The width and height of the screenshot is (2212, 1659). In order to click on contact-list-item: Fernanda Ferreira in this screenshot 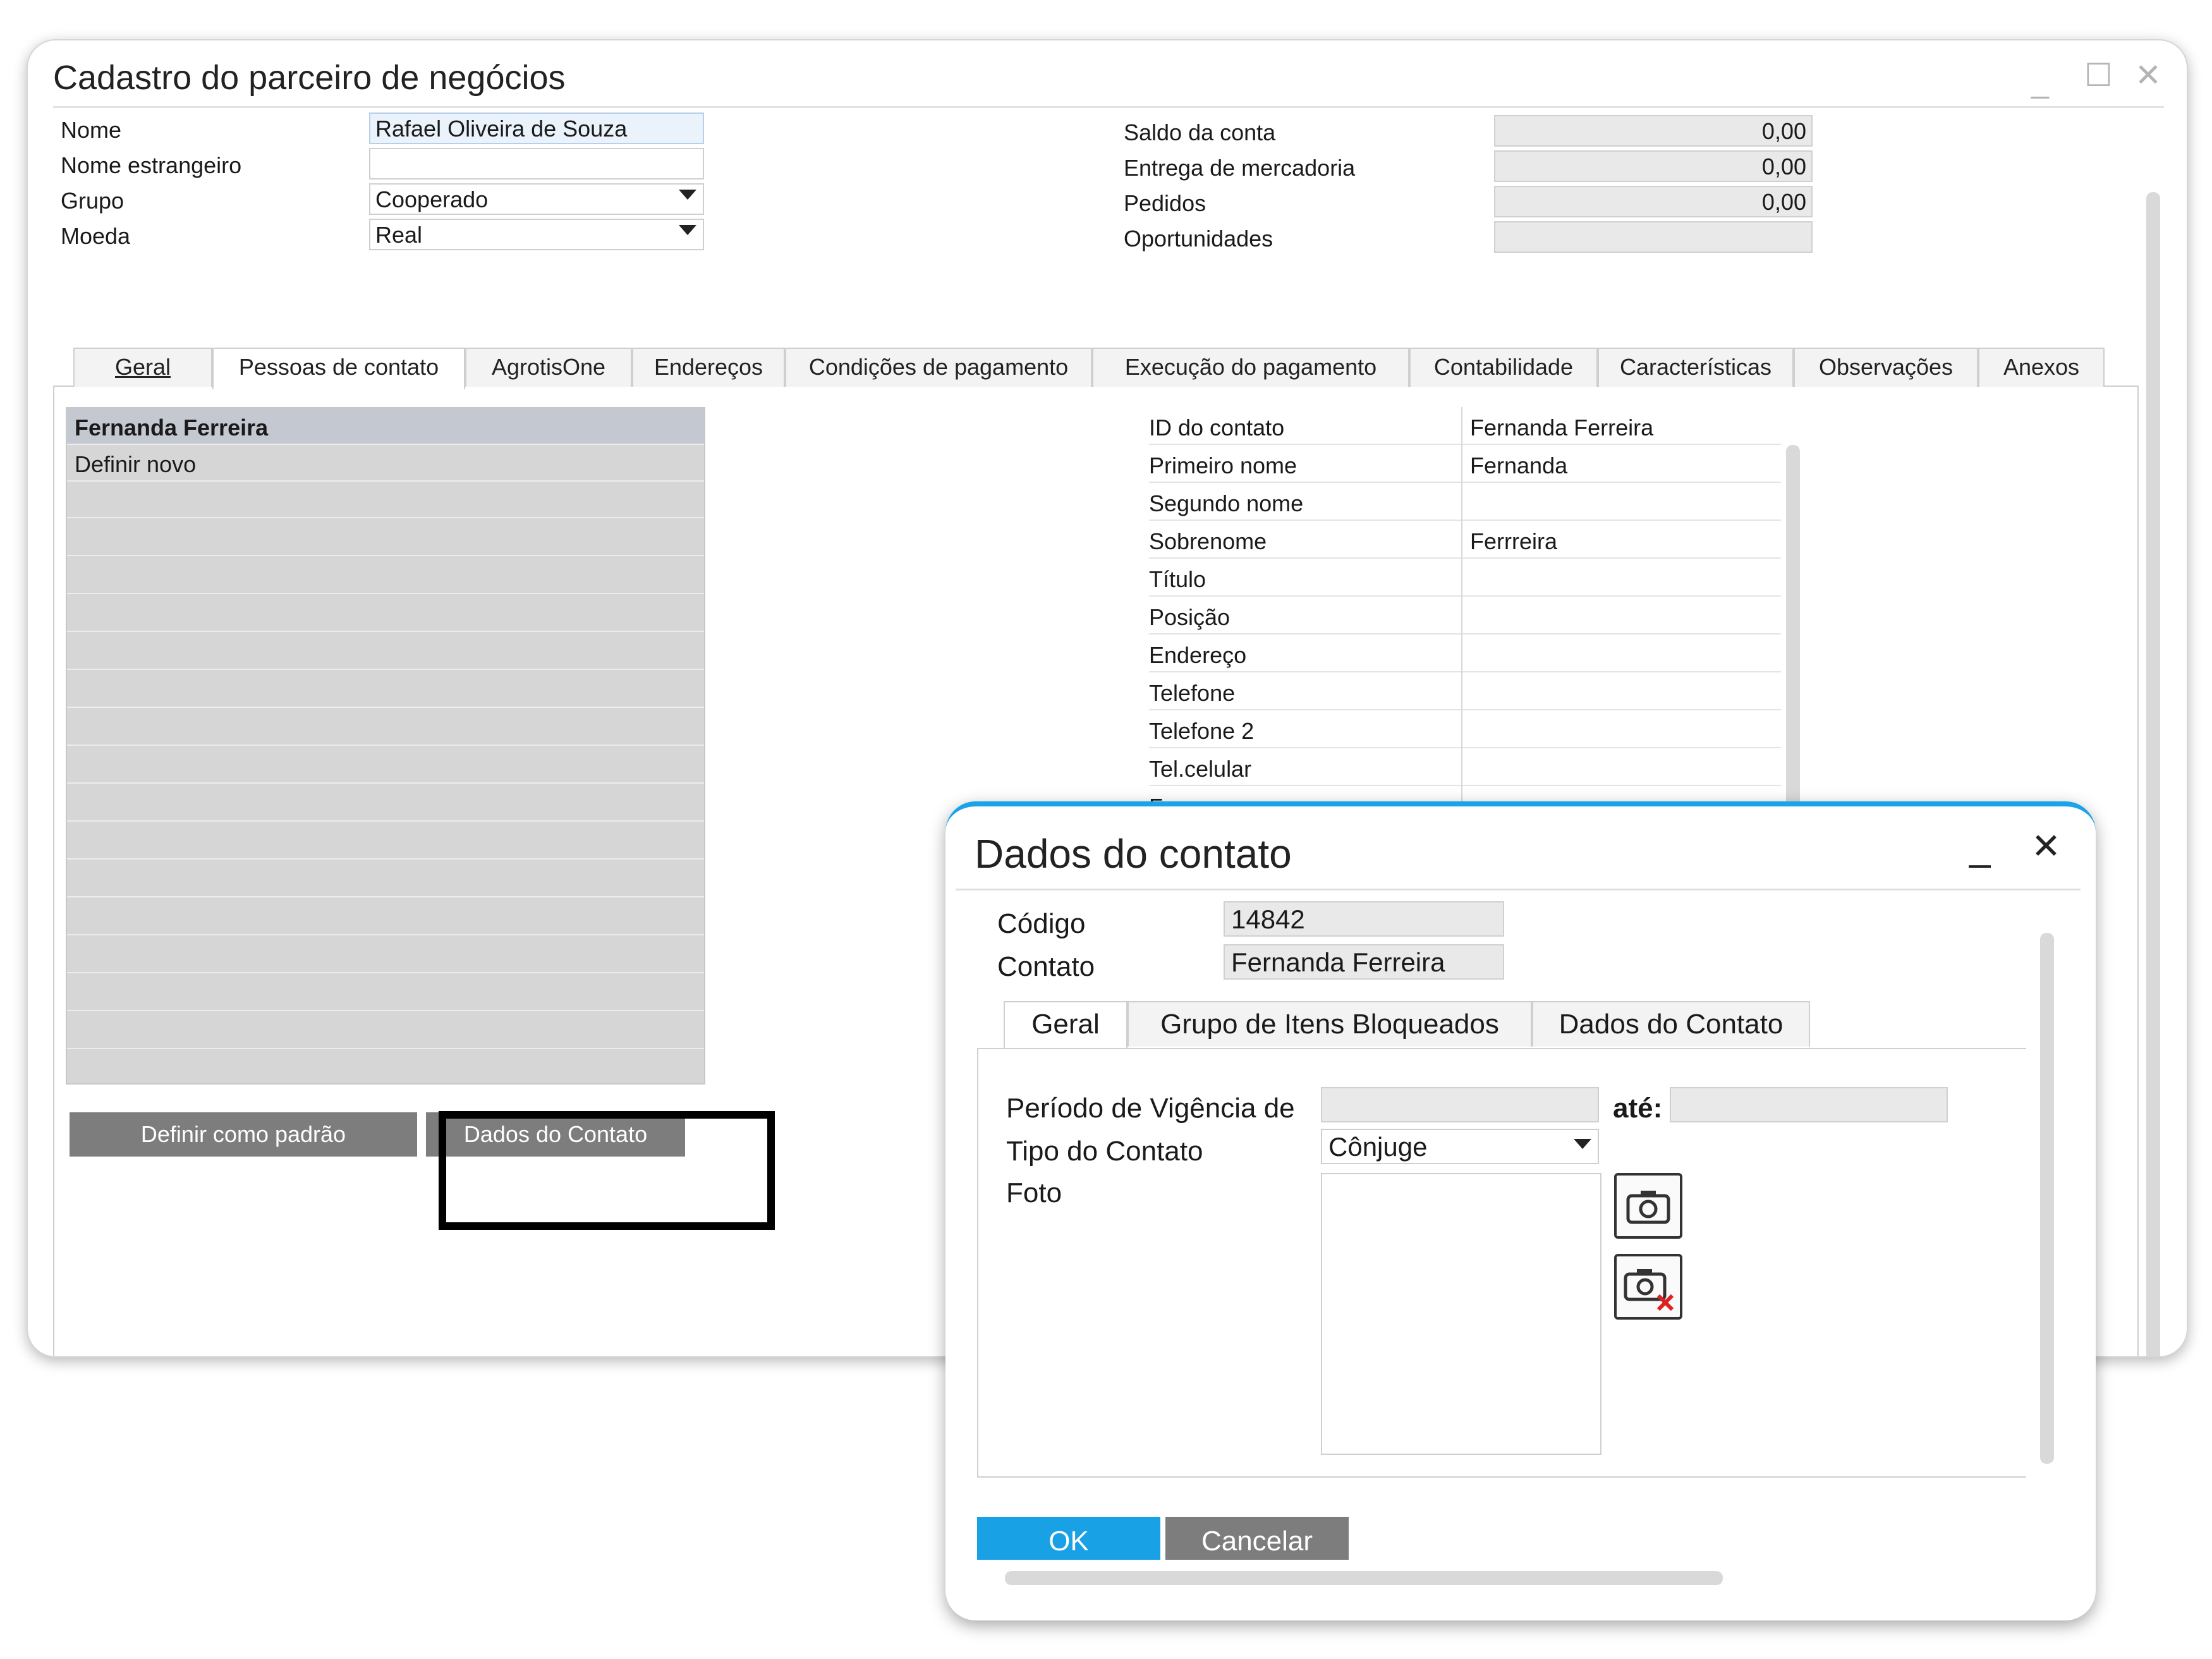, I will do `click(385, 426)`.